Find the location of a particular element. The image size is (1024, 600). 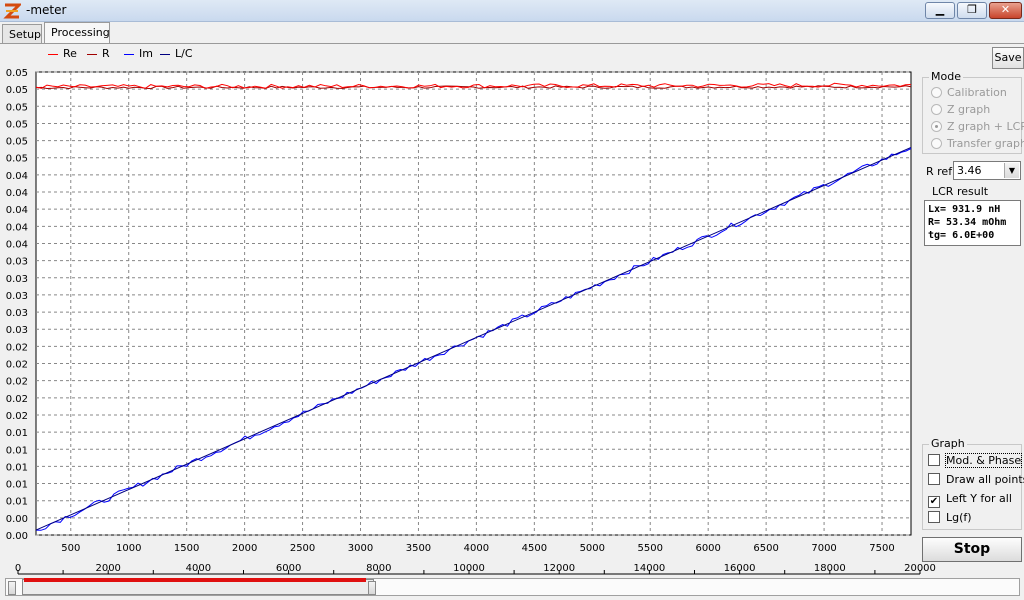

legend-label-im: Im is located at coordinates (146, 53).